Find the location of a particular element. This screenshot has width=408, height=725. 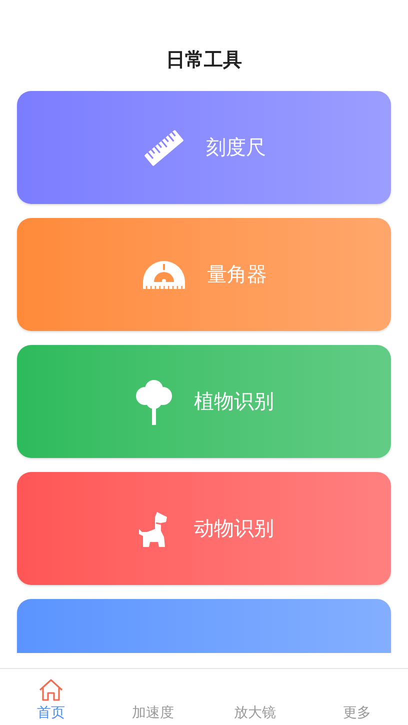

tool-card: 动物识别 is located at coordinates (204, 528).